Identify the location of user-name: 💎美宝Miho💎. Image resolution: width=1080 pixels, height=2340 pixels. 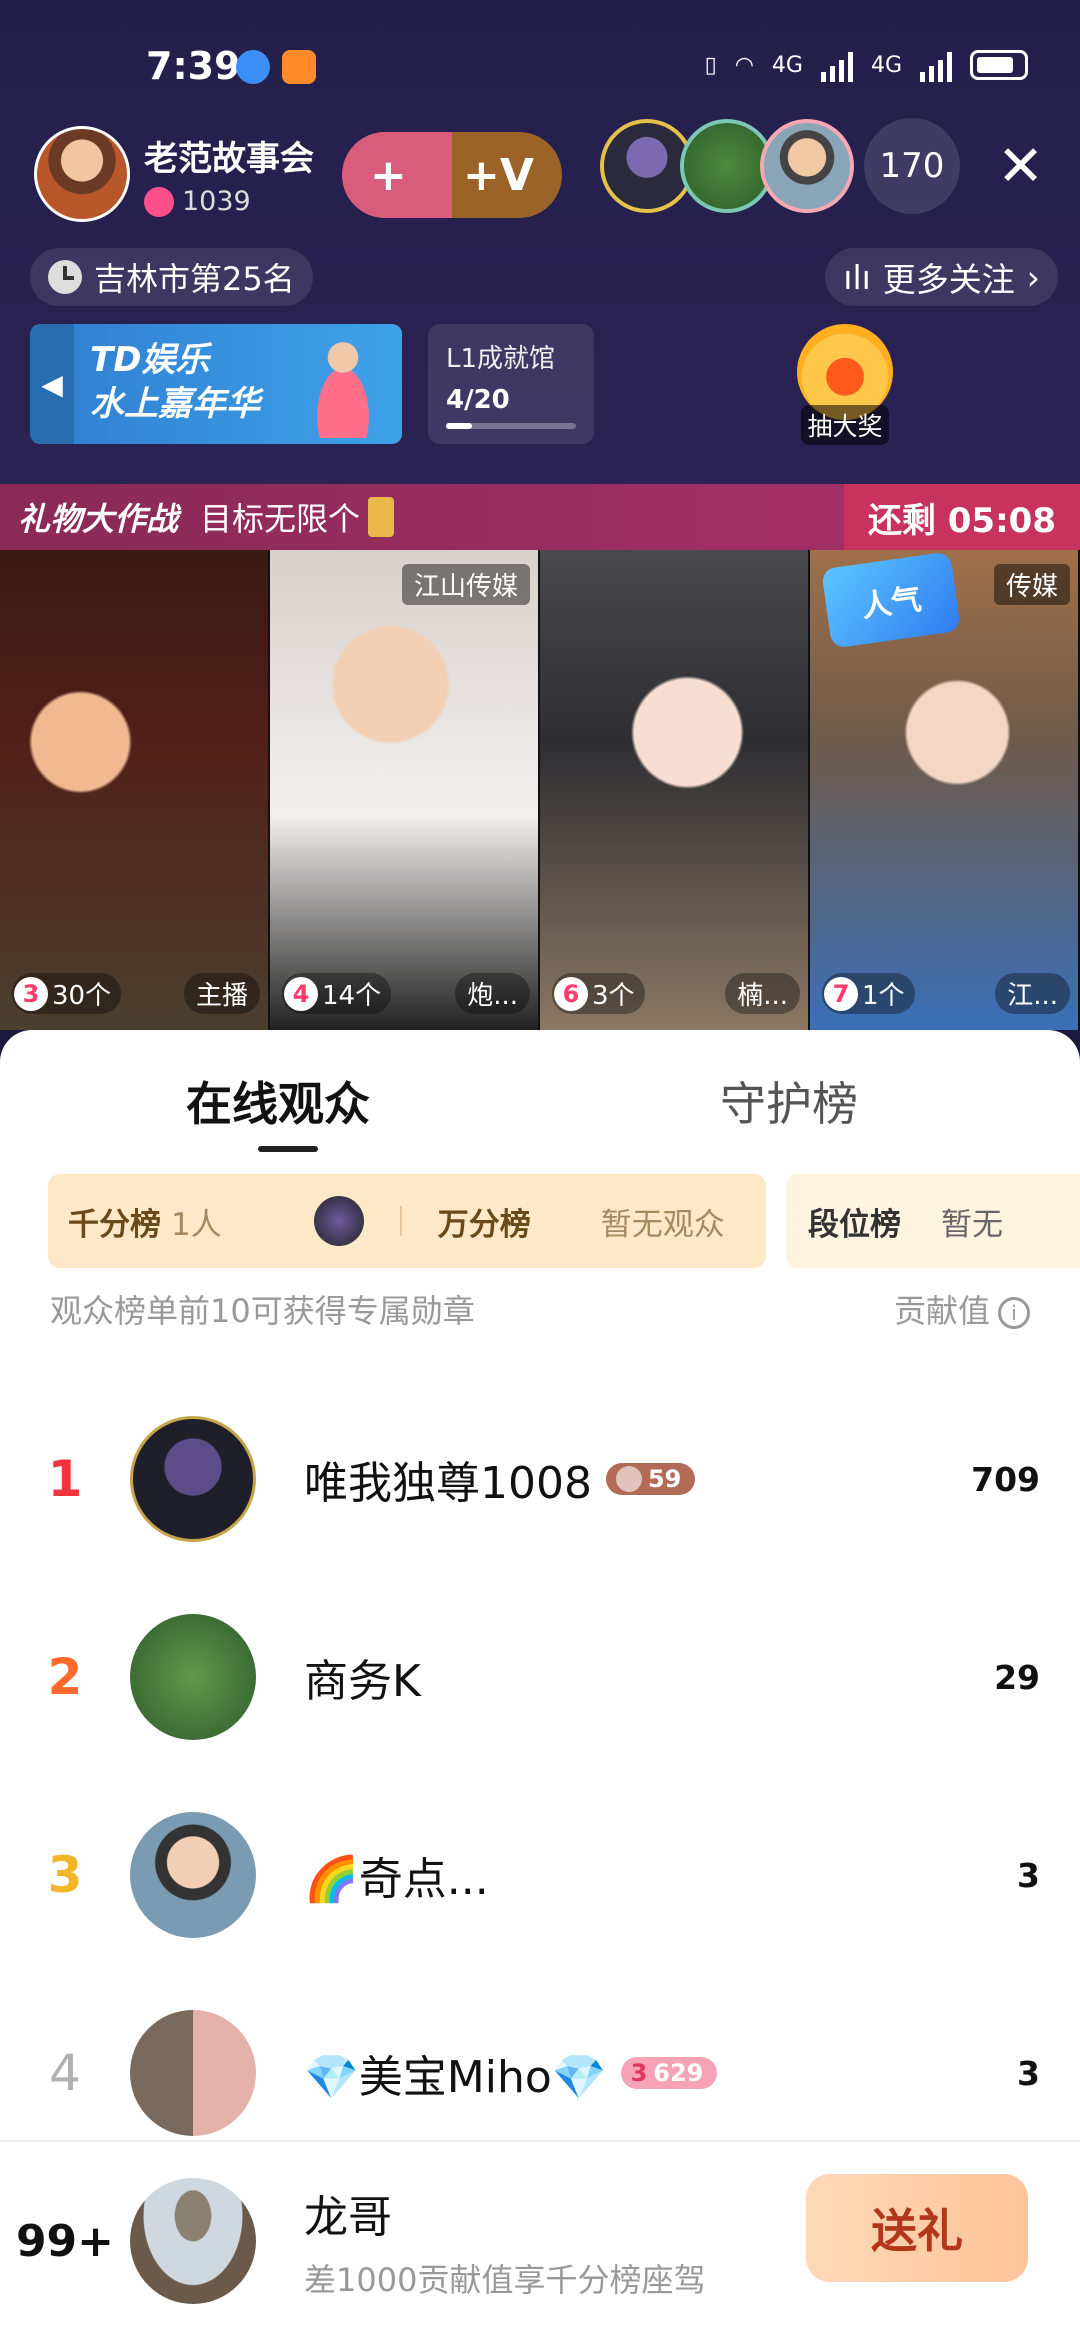
(455, 2077).